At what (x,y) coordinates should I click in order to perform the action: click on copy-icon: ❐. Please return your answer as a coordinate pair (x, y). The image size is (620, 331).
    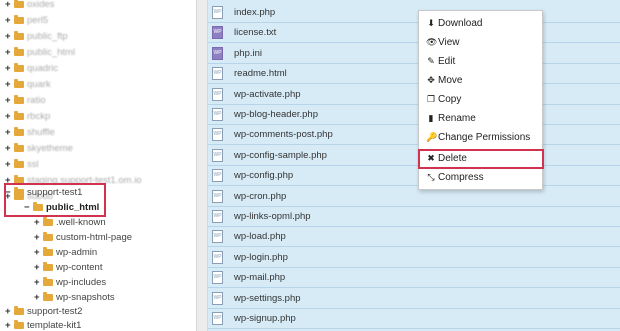
    Looking at the image, I should click on (431, 99).